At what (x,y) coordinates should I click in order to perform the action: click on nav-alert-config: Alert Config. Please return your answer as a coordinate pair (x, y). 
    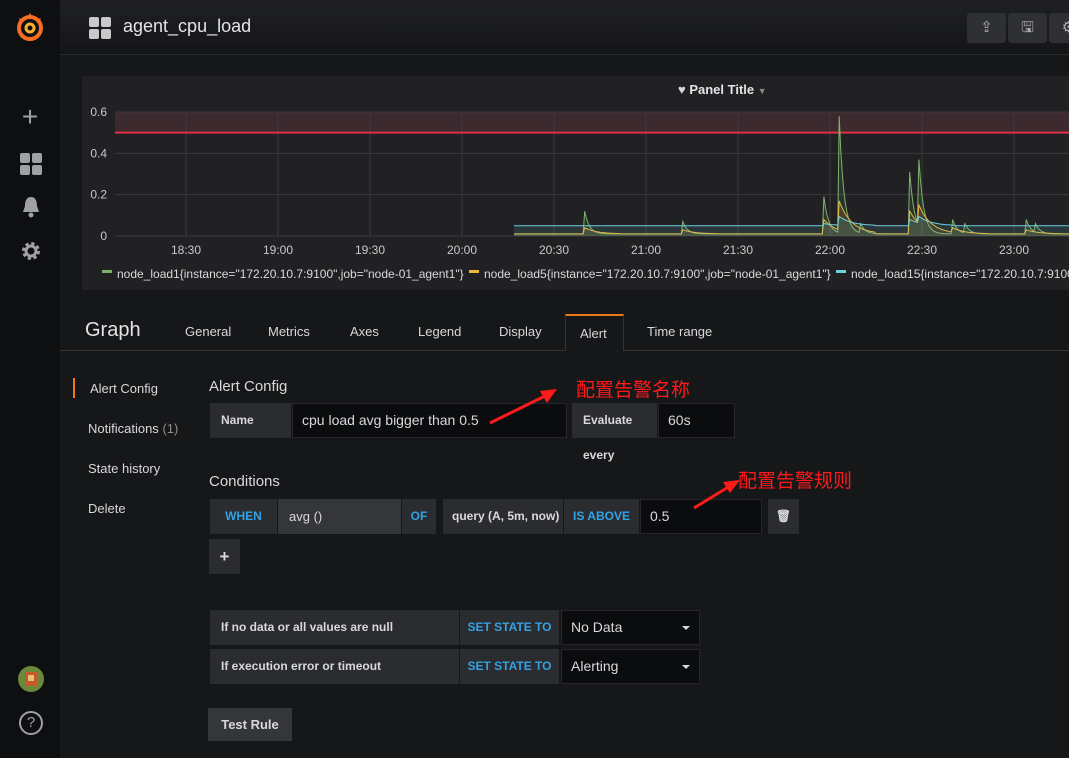
    Looking at the image, I should click on (124, 388).